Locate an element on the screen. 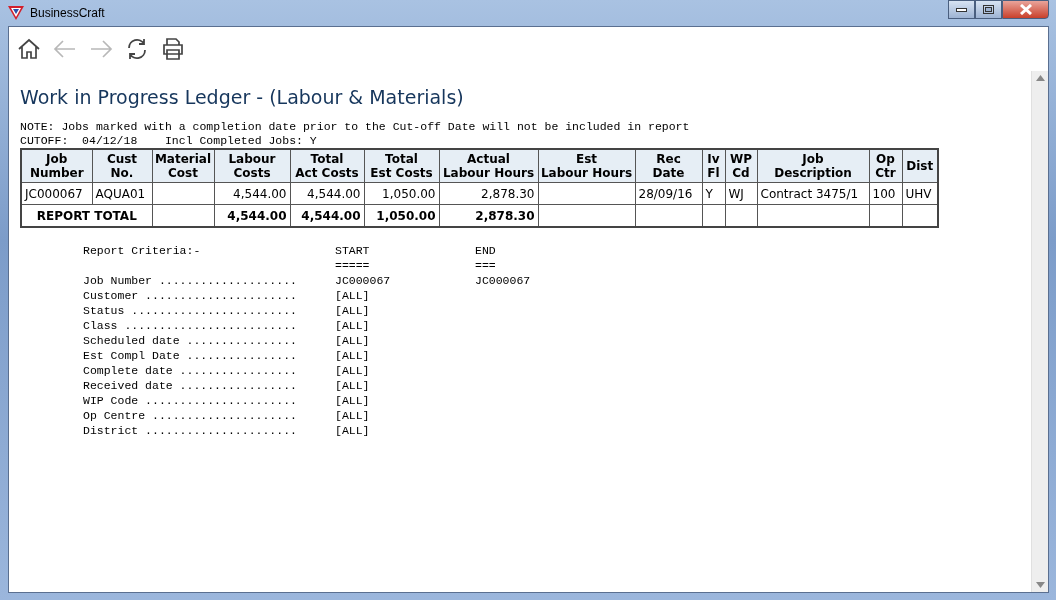 This screenshot has height=600, width=1056. column-header: Rec Date is located at coordinates (668, 166).